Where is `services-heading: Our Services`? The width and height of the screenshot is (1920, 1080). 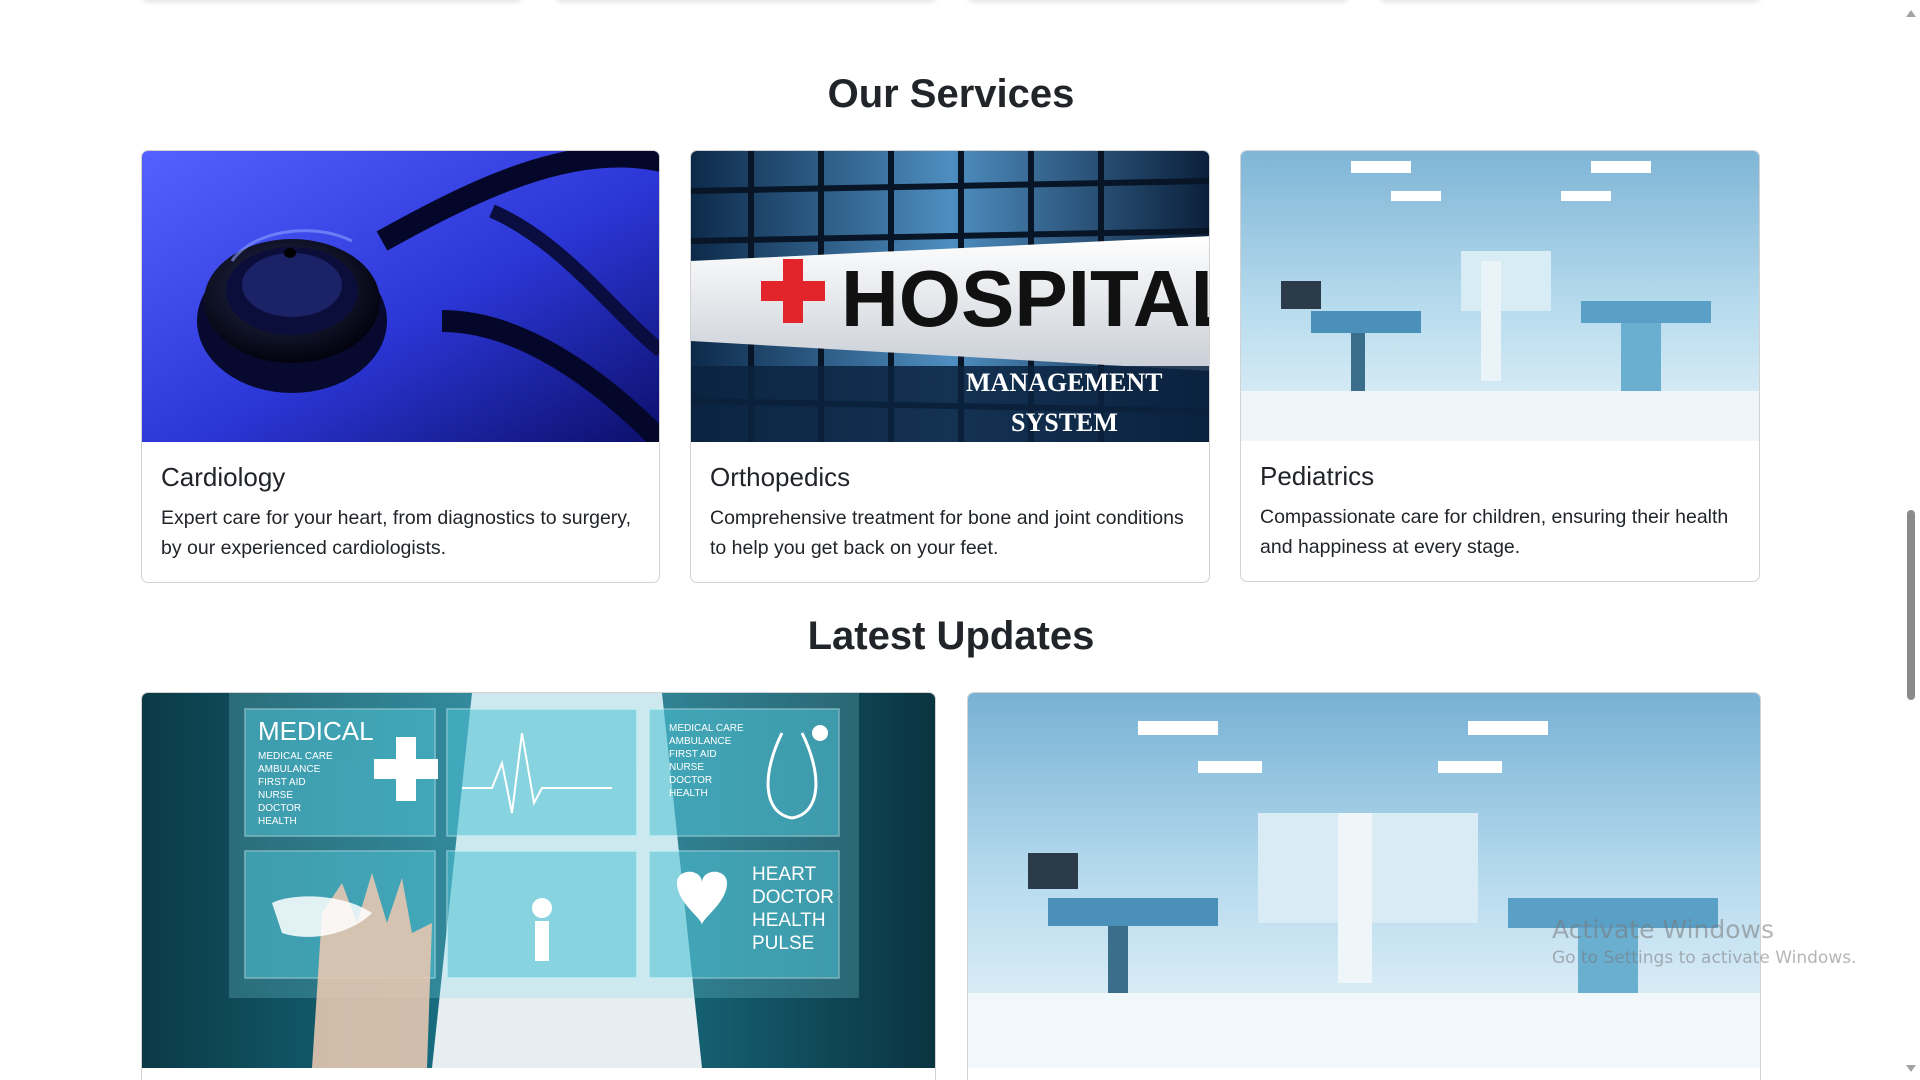 services-heading: Our Services is located at coordinates (951, 94).